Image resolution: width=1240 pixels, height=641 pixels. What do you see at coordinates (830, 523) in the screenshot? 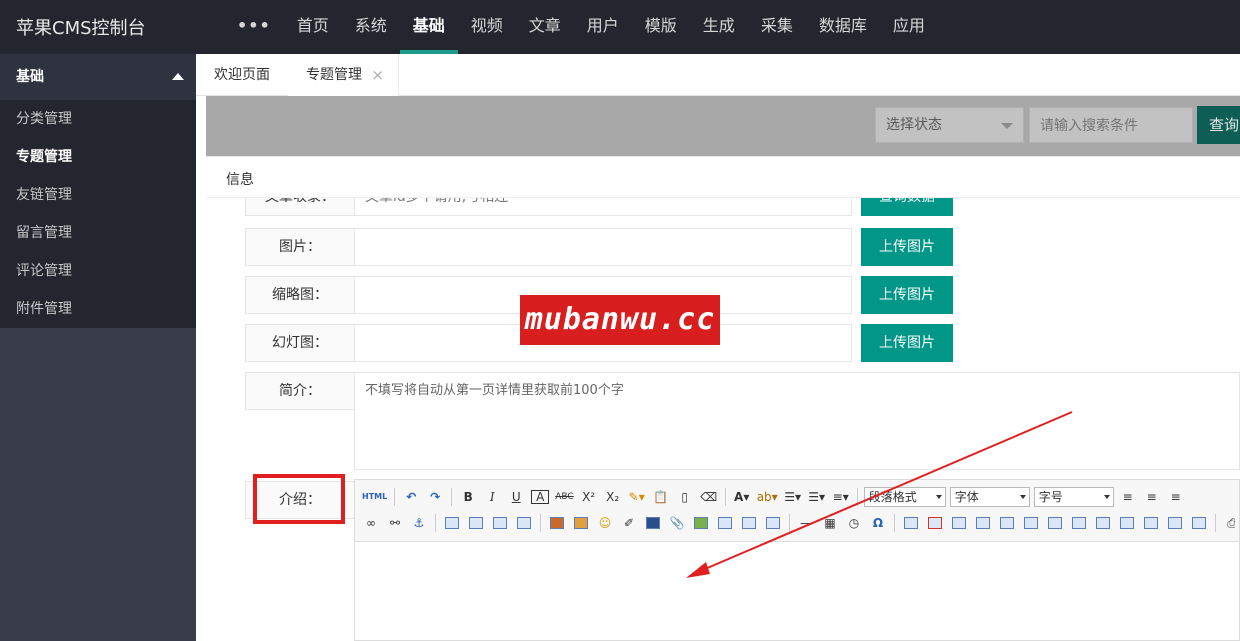
I see `date-icon: ▦` at bounding box center [830, 523].